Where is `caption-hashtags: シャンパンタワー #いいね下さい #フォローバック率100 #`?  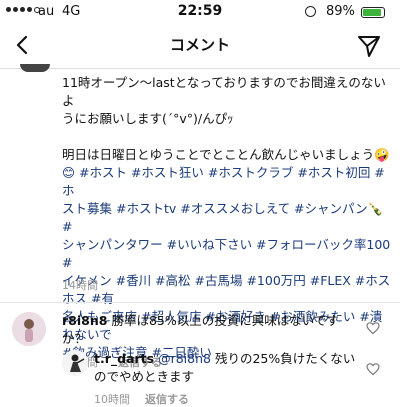
caption-hashtags: シャンパンタワー #いいね下さい #フォローバック率100 # is located at coordinates (227, 254).